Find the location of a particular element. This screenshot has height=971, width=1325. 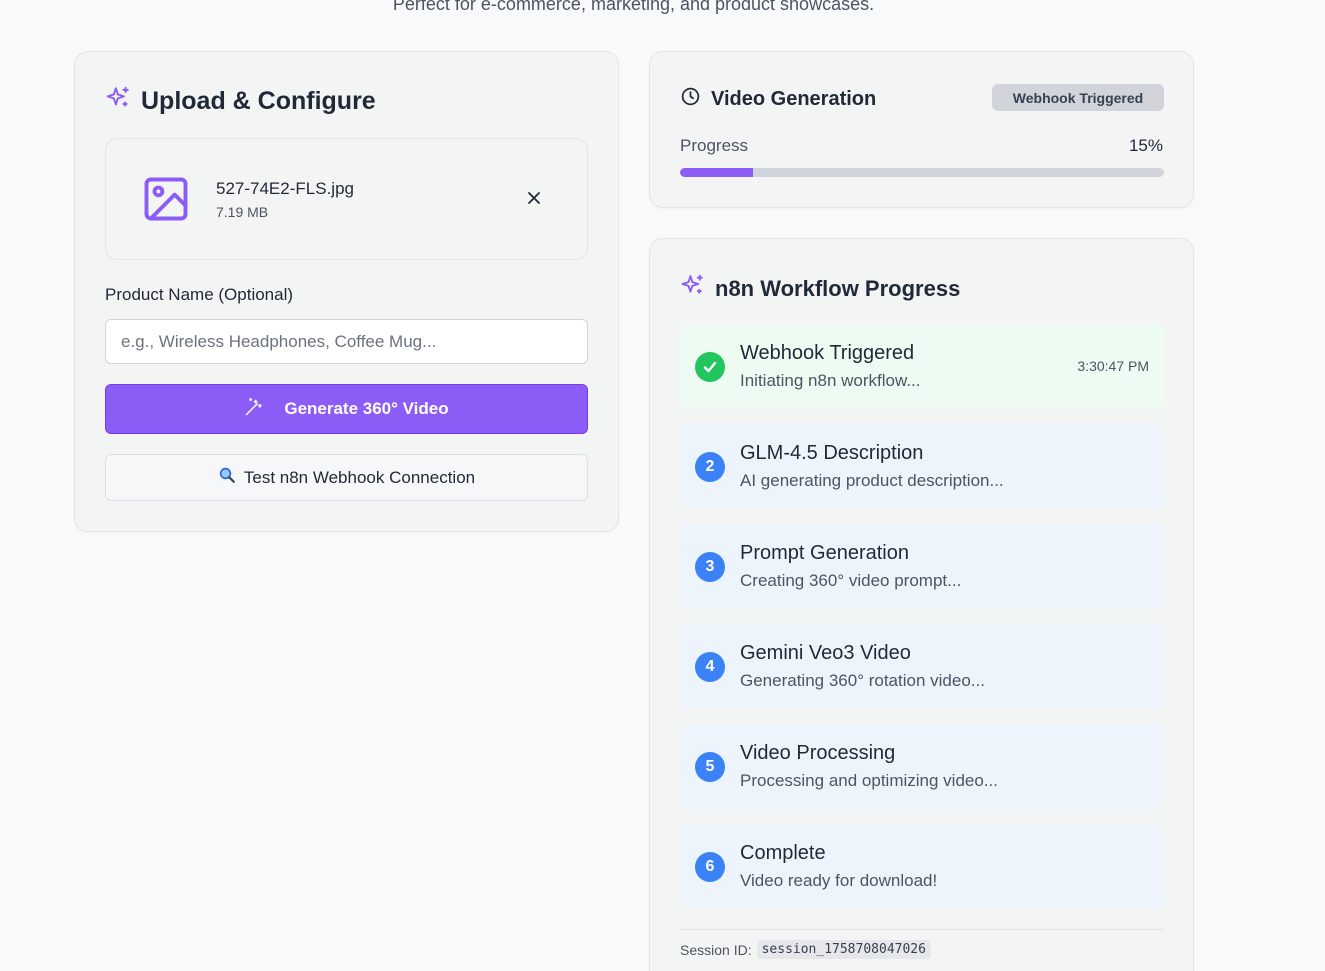

step-title: Prompt Generation is located at coordinates (824, 553).